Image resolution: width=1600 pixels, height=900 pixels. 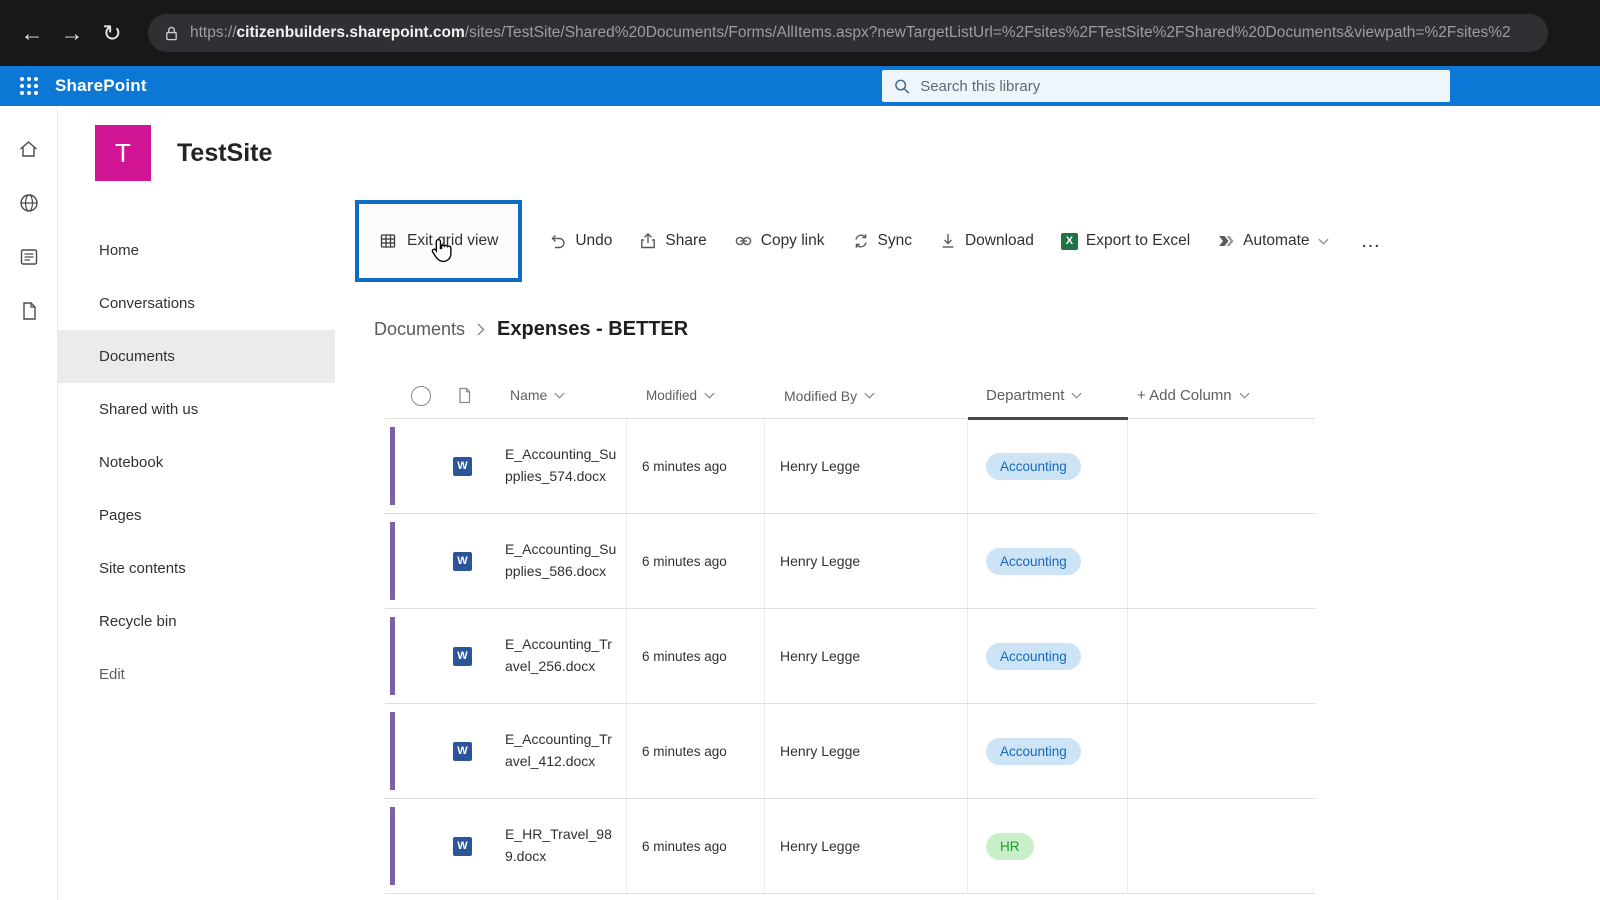 I want to click on sidebar-item-notebook: Notebook, so click(x=196, y=462).